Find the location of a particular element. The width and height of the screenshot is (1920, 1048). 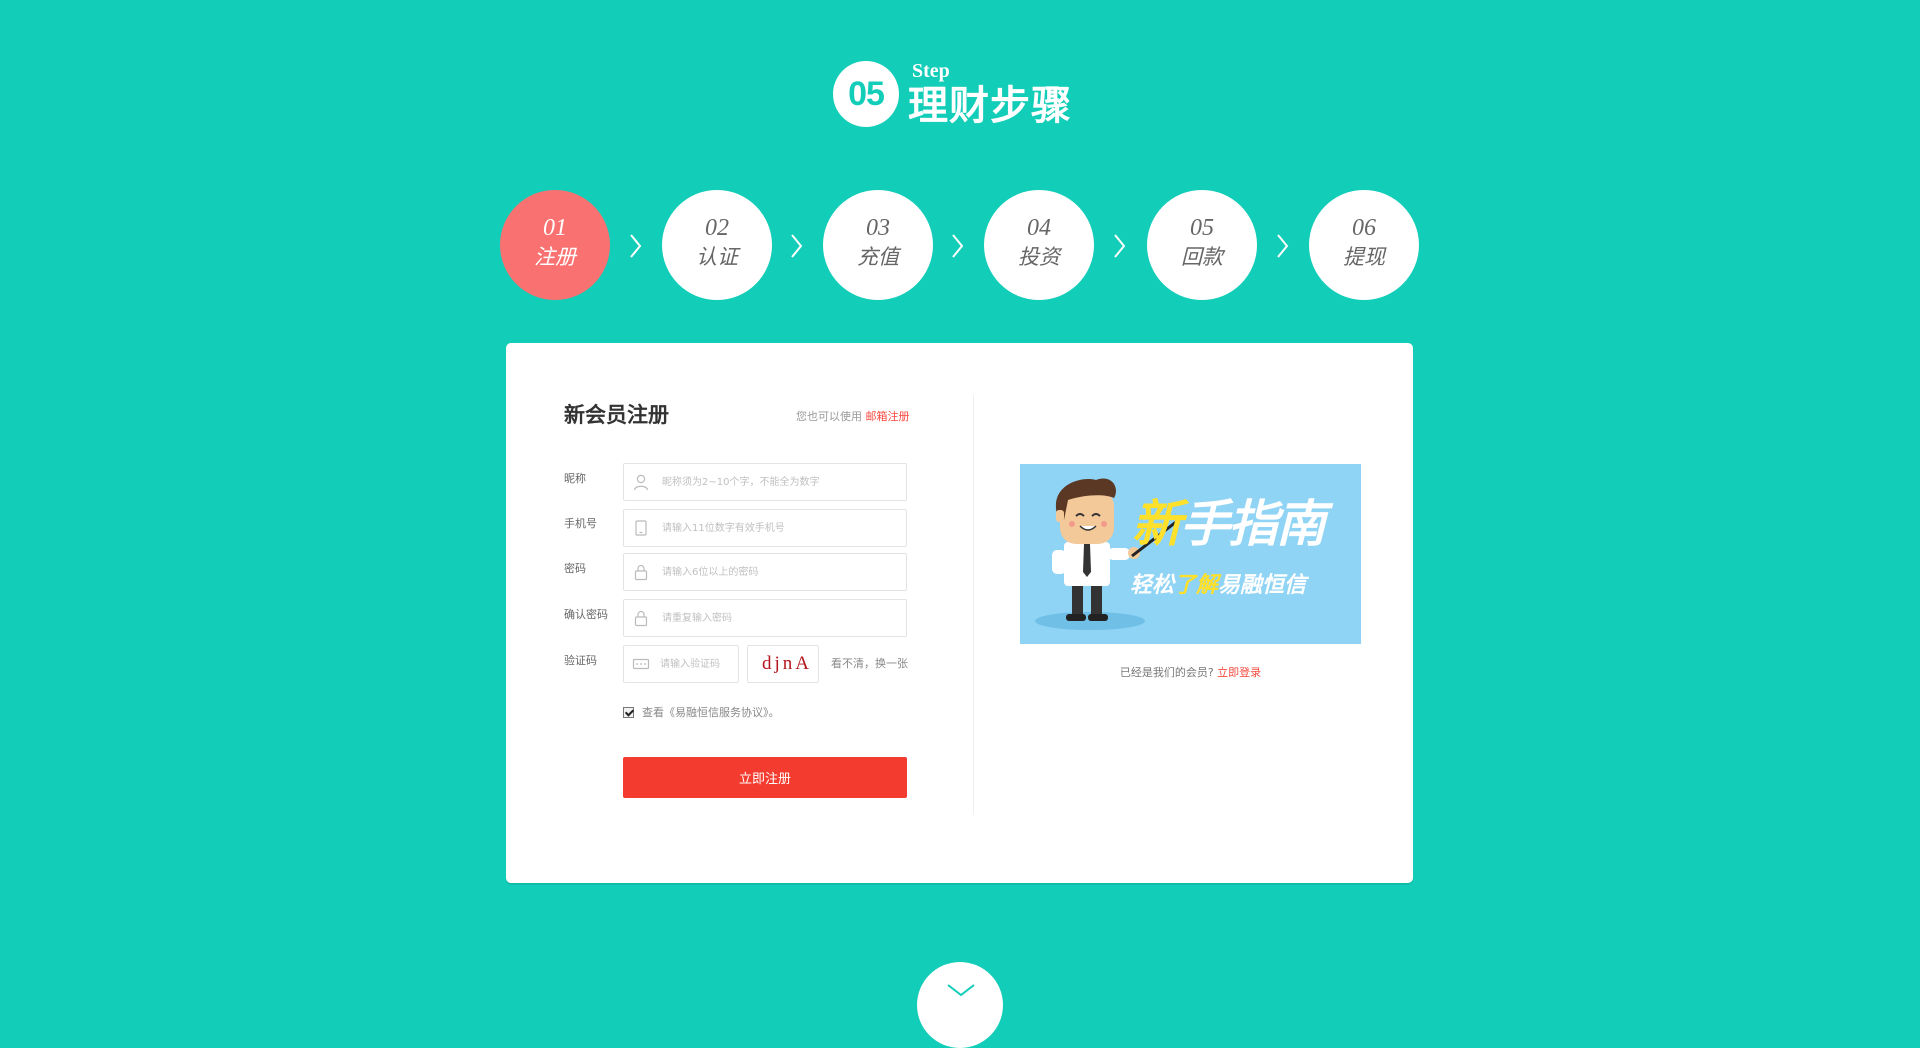

step-register: 01 注册 is located at coordinates (555, 245).